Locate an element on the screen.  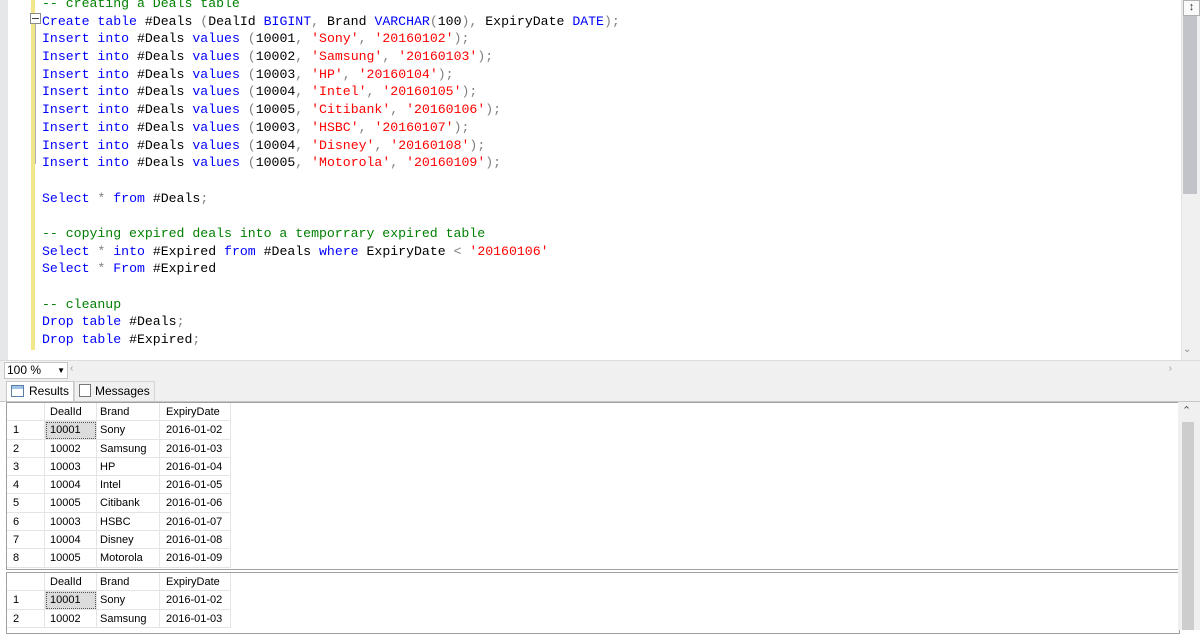
scroll-up-icon: ⌃ is located at coordinates (1186, 410).